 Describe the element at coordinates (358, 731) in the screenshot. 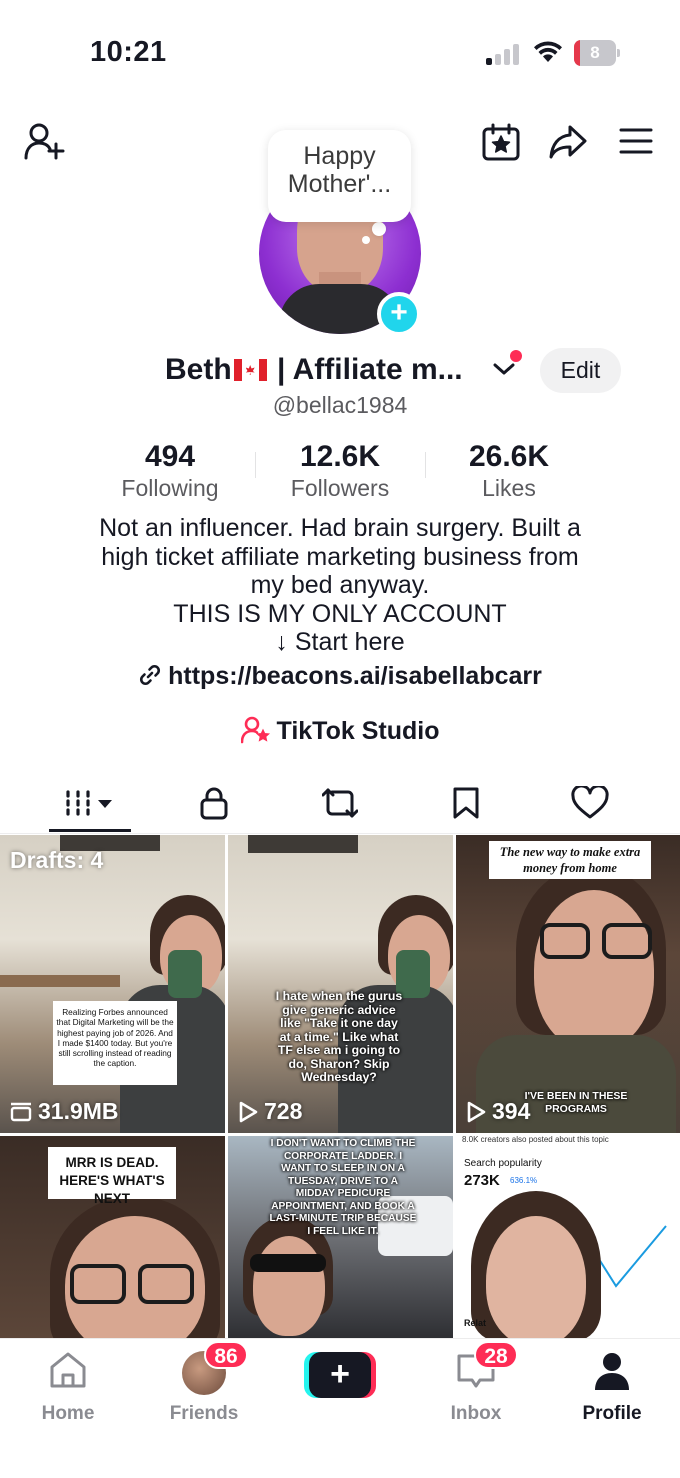

I see `tiktok-studio-label: TikTok Studio` at that location.